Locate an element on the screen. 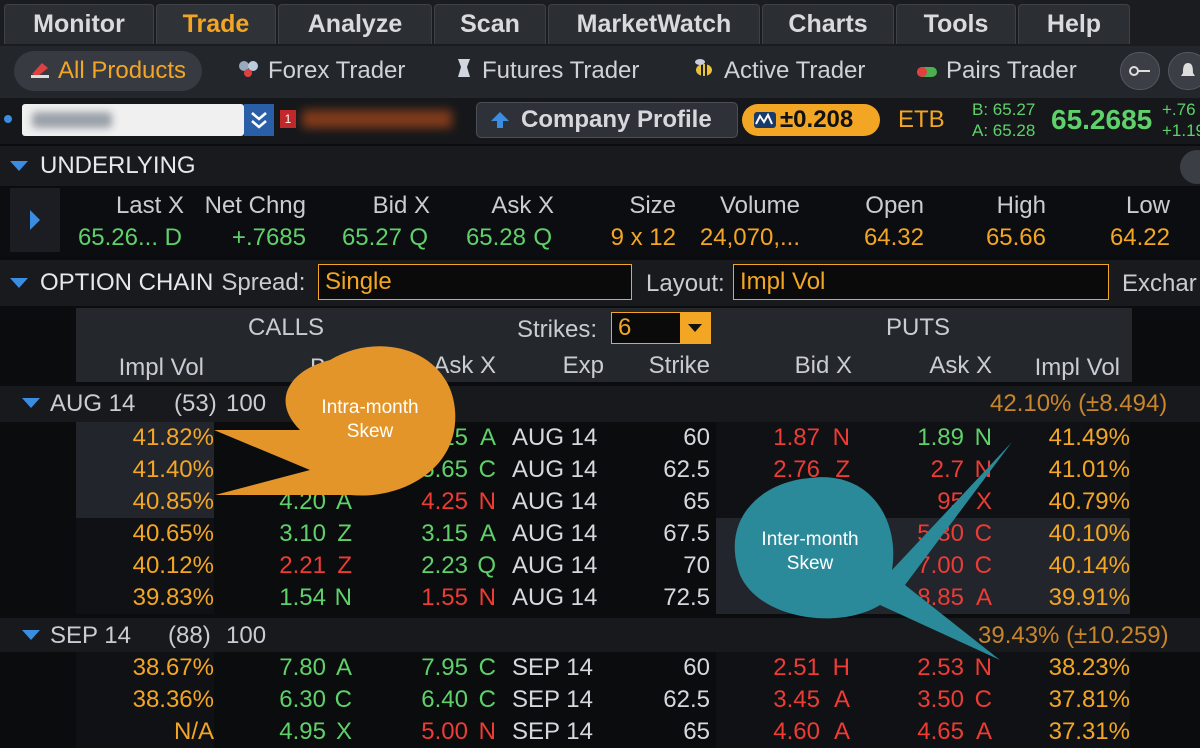 This screenshot has width=1200, height=748. intra-month-callout-text: Intra-month Skew is located at coordinates (370, 419).